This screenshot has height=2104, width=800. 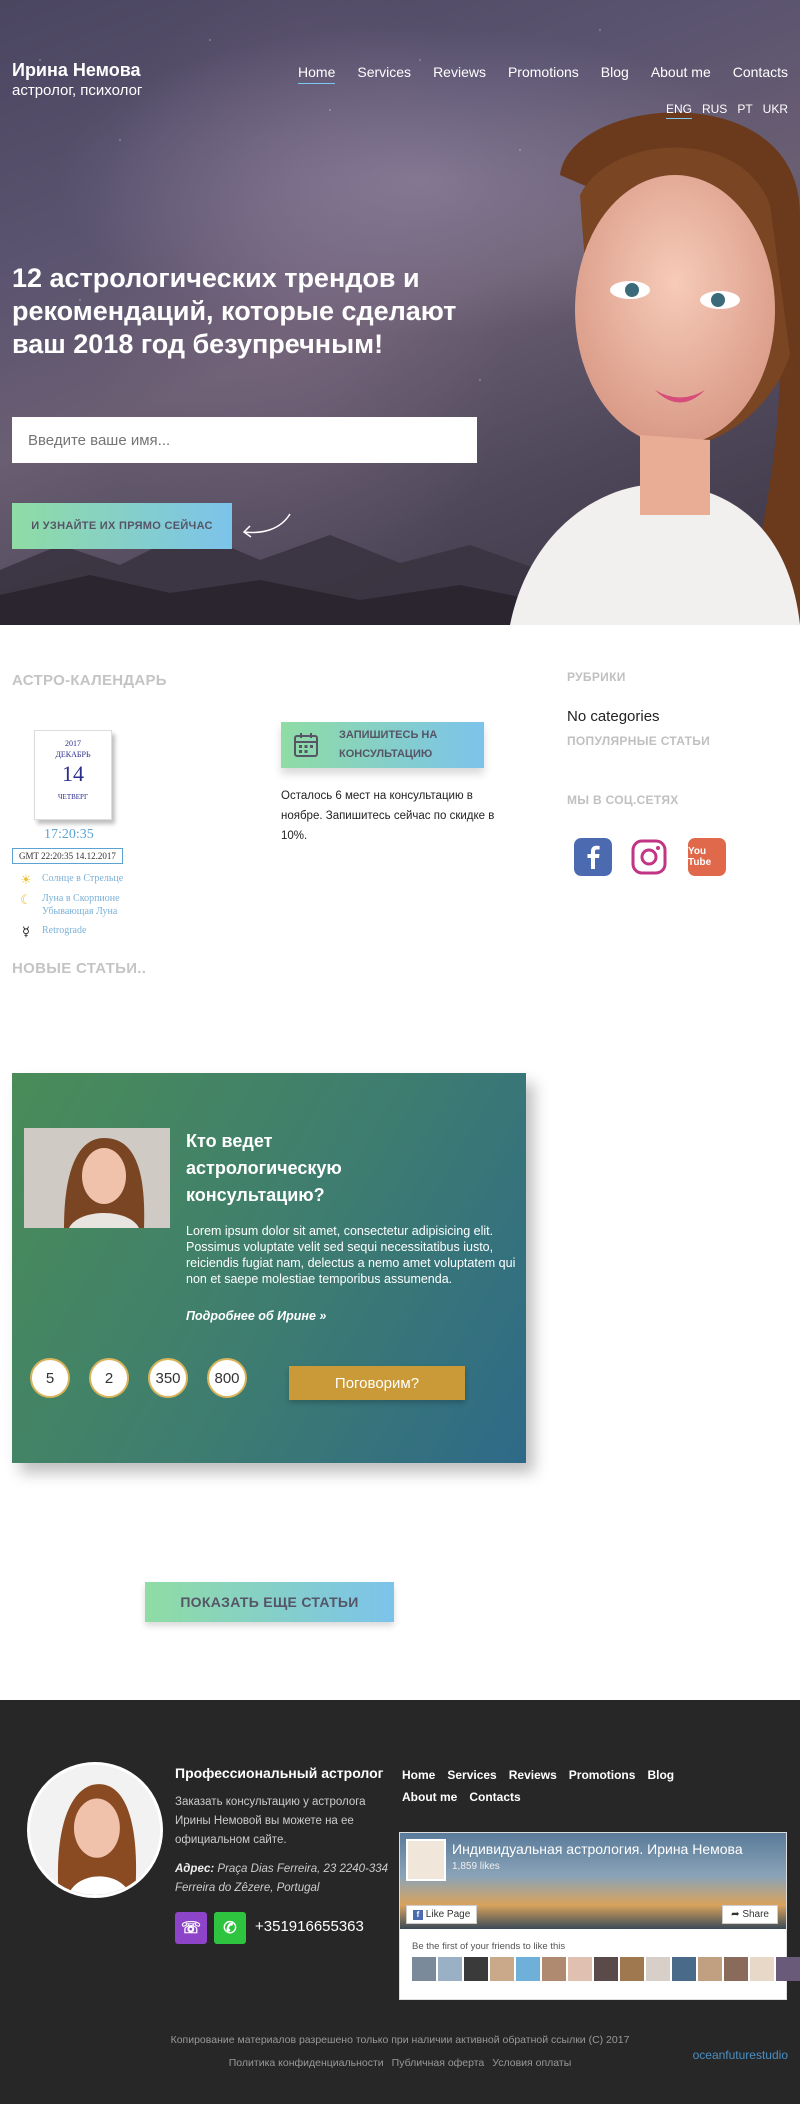 What do you see at coordinates (740, 2055) in the screenshot?
I see `studio-credit-link: oceanfuturestudio` at bounding box center [740, 2055].